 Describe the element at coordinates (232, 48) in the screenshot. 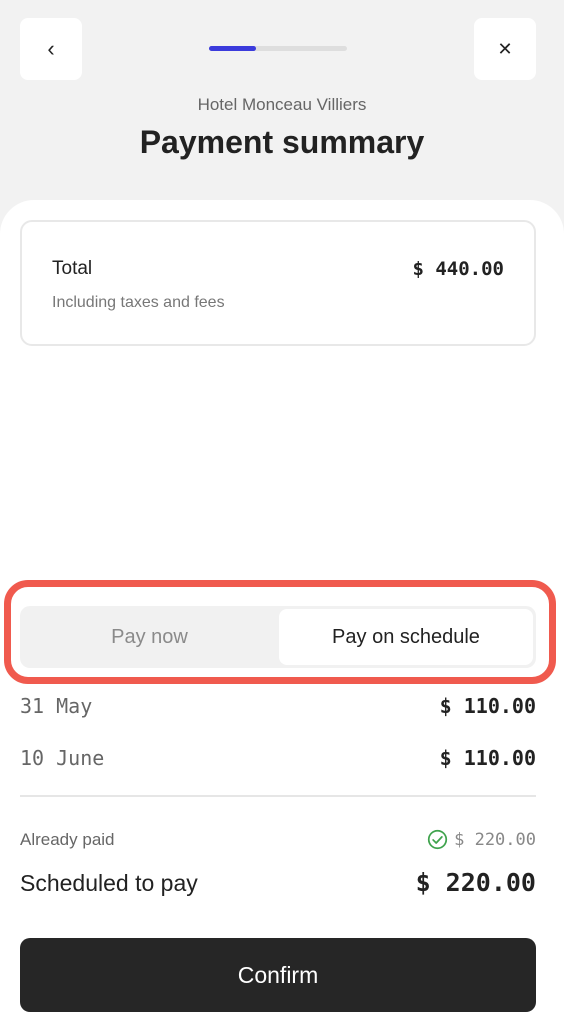

I see `progress-fill` at that location.